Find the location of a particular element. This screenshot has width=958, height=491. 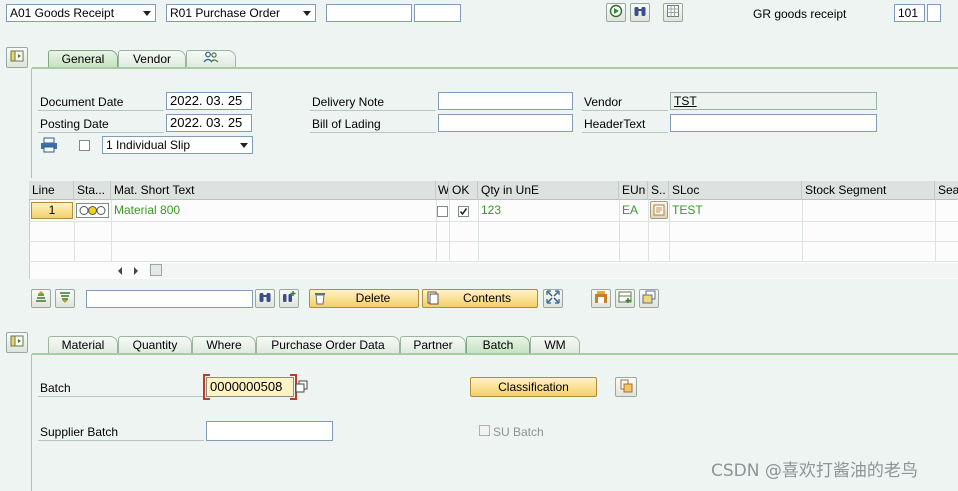

contents-button-label: Contents is located at coordinates (487, 298).